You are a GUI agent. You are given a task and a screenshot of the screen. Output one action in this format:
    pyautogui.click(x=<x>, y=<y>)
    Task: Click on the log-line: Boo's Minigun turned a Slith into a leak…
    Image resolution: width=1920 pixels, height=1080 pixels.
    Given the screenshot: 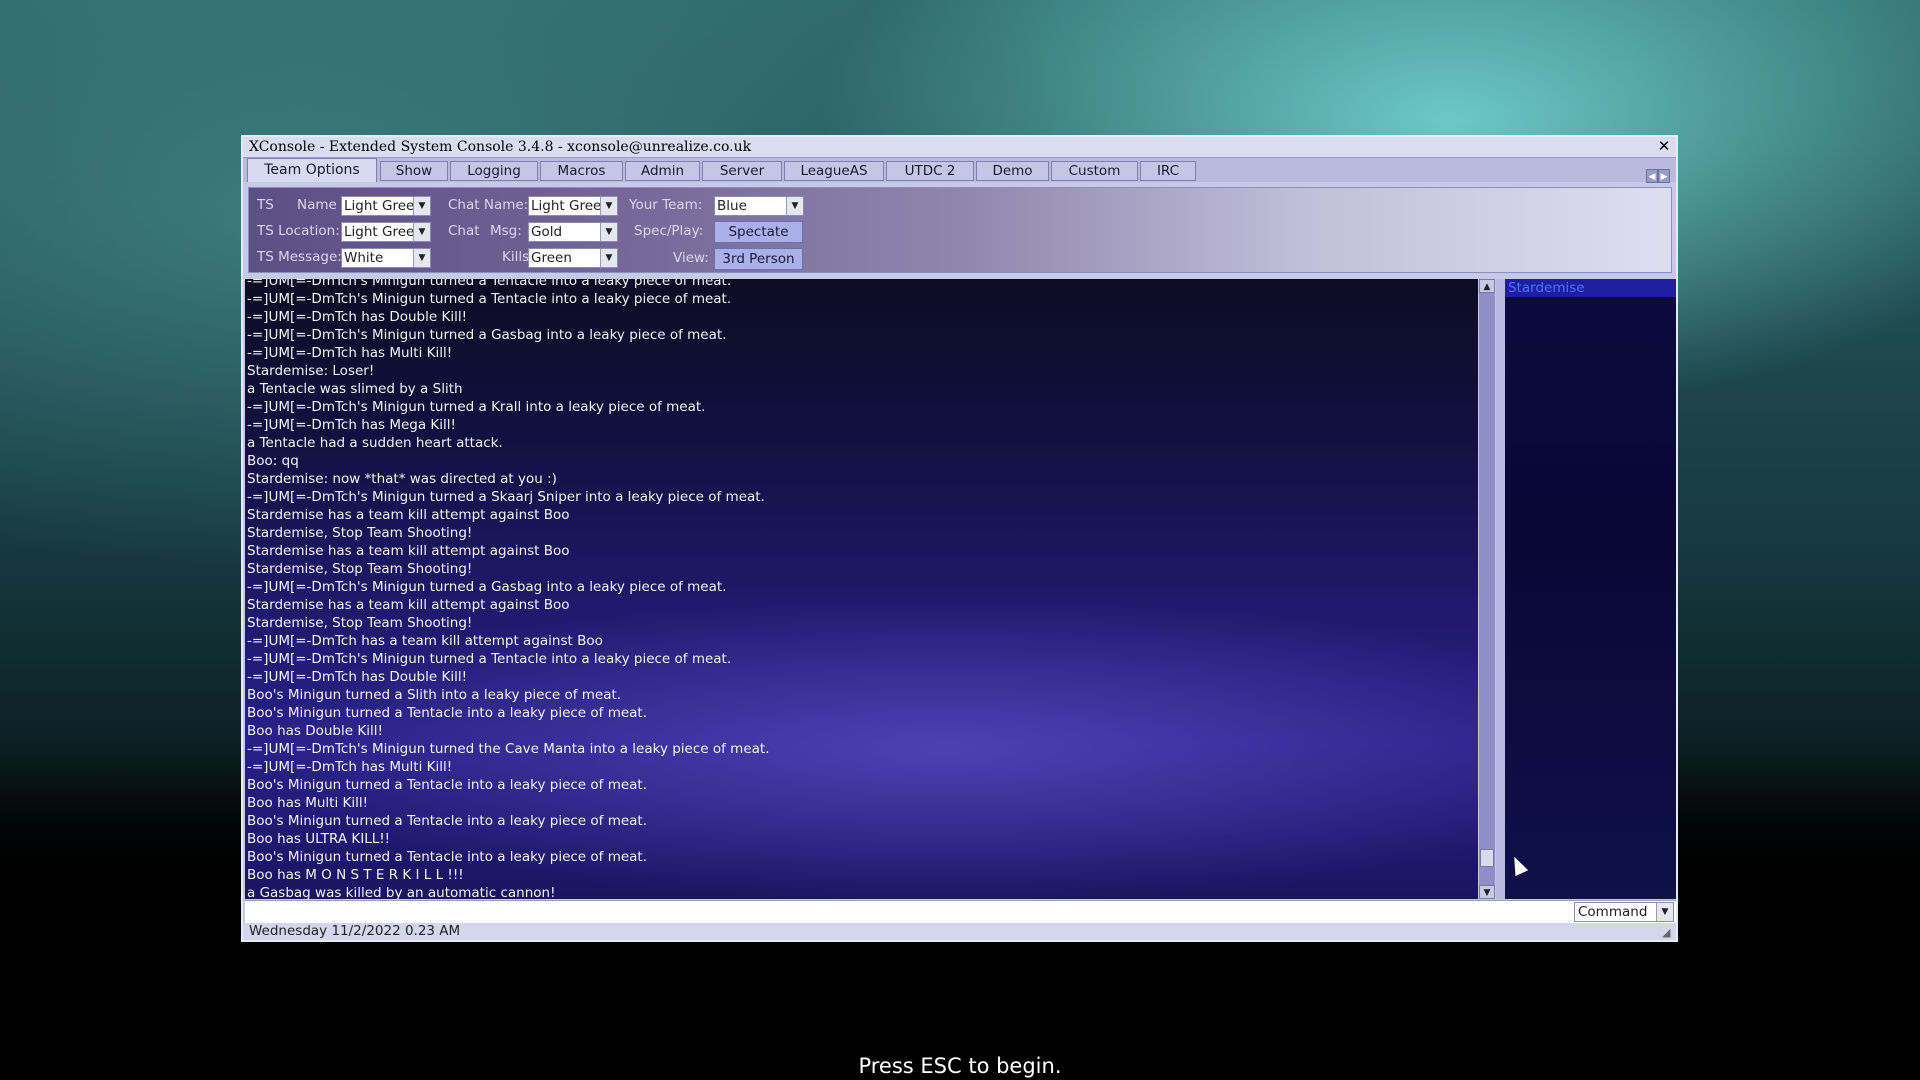 What is the action you would take?
    pyautogui.click(x=434, y=695)
    